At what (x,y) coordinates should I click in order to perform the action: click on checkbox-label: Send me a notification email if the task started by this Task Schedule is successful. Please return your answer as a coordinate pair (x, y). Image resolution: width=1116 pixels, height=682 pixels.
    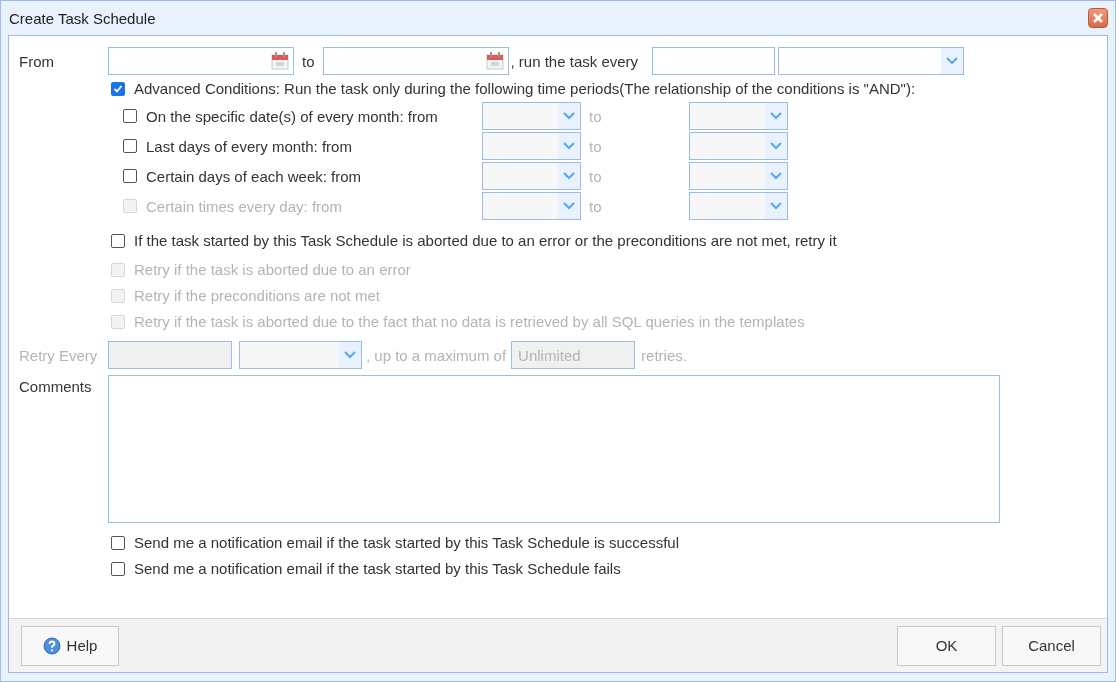
    Looking at the image, I should click on (406, 542).